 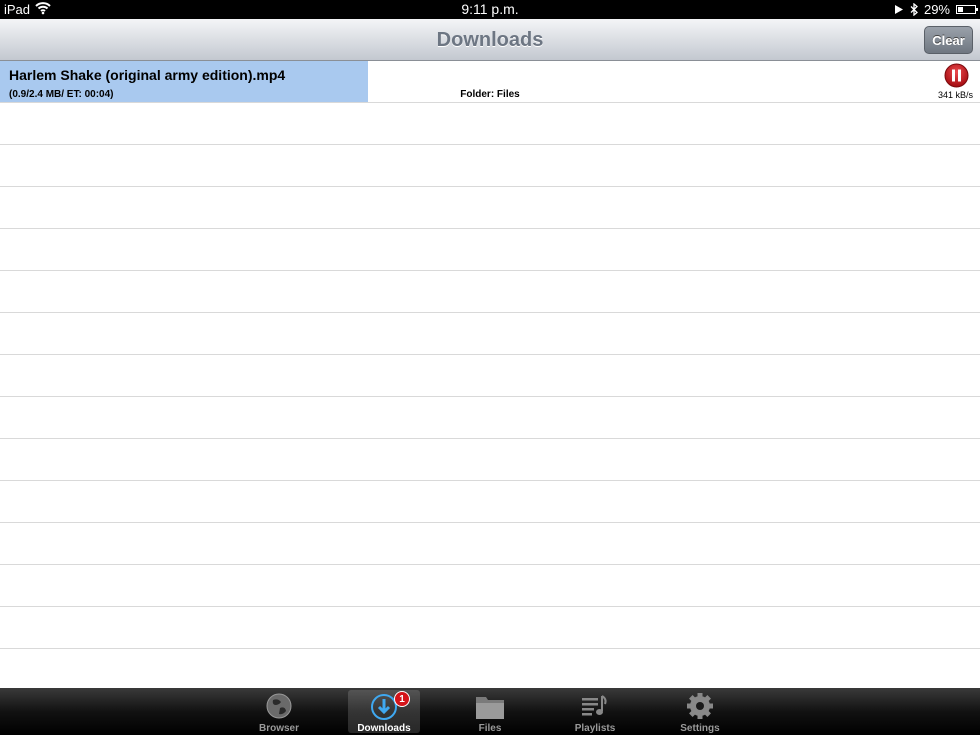 I want to click on tab-settings: Settings, so click(x=700, y=712).